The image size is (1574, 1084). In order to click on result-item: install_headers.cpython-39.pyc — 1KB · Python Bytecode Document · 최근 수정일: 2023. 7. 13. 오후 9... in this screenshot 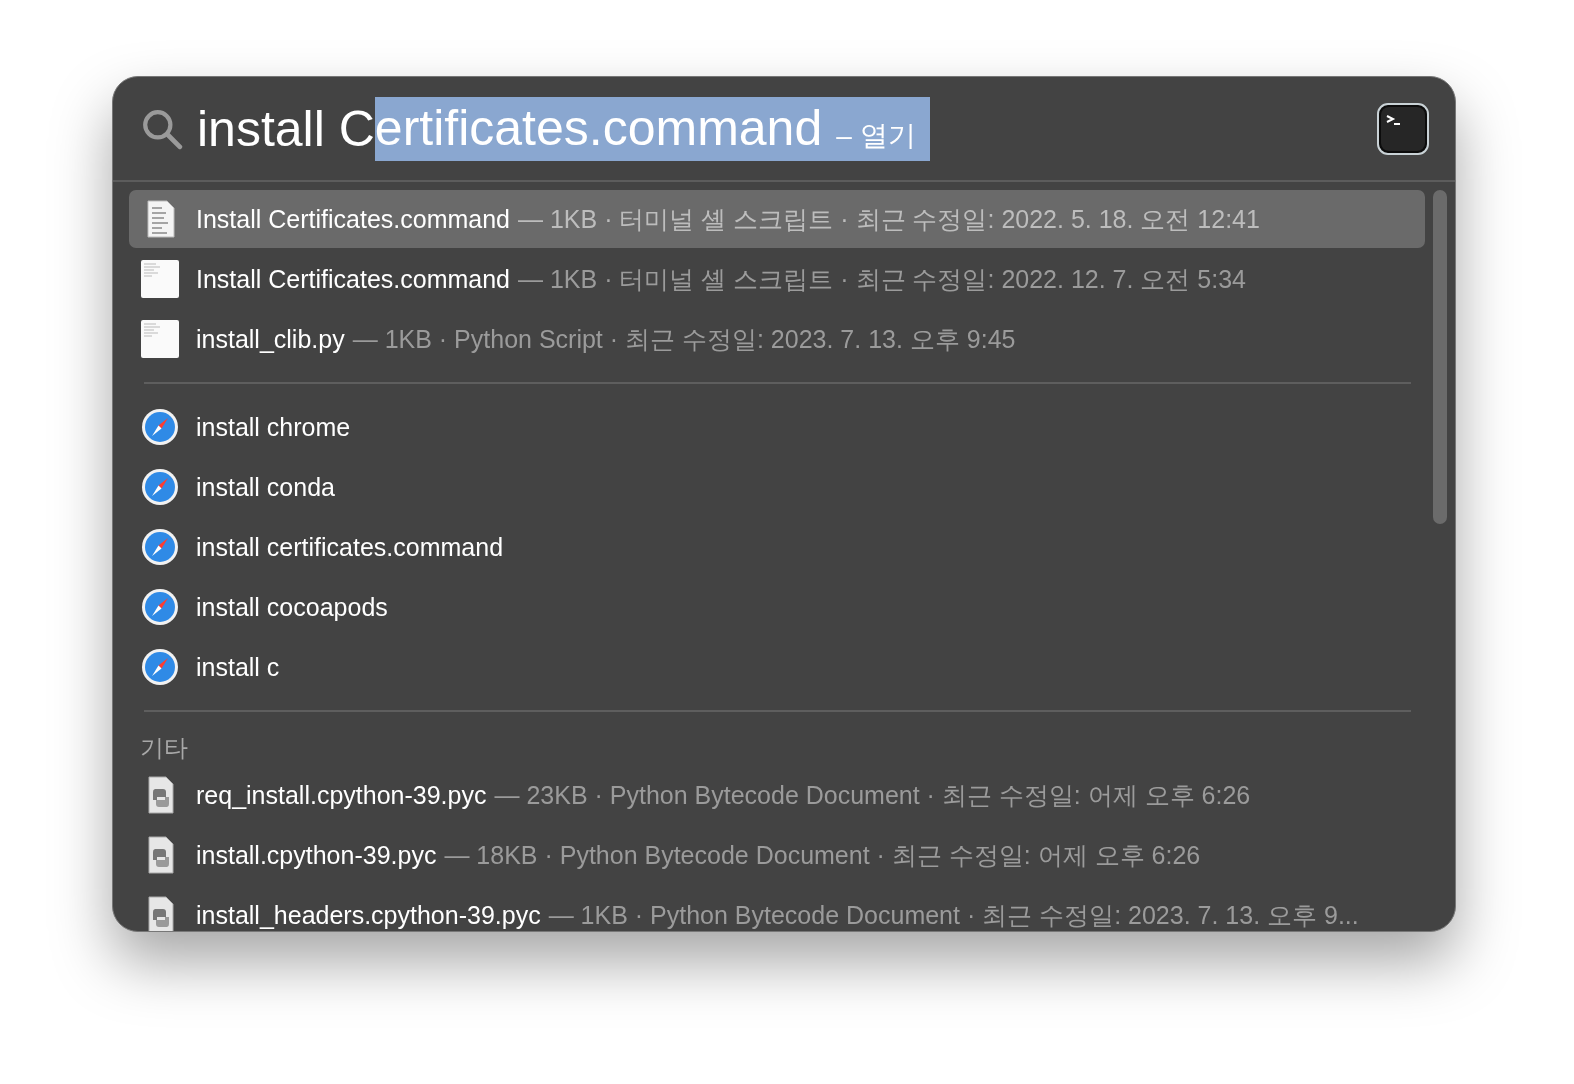, I will do `click(777, 908)`.